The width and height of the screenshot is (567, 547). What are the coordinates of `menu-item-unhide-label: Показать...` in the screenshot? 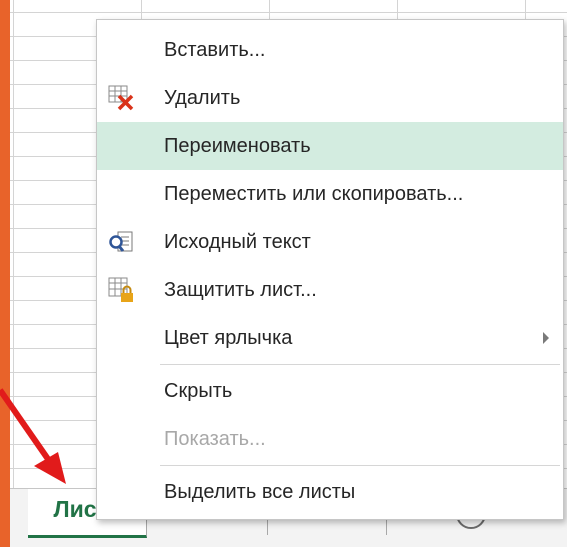 It's located at (215, 439).